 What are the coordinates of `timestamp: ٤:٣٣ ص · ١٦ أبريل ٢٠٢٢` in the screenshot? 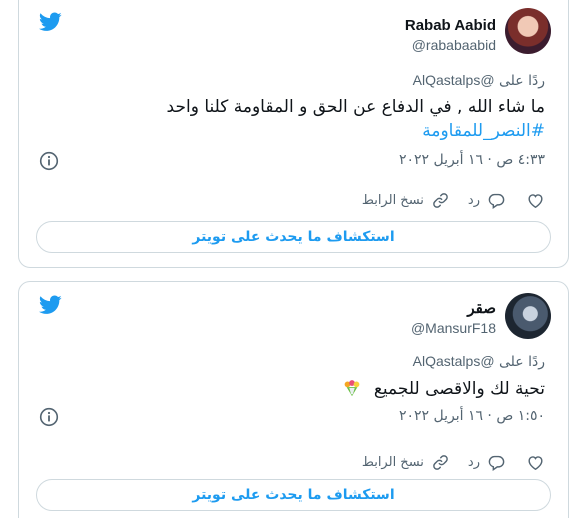 It's located at (472, 160).